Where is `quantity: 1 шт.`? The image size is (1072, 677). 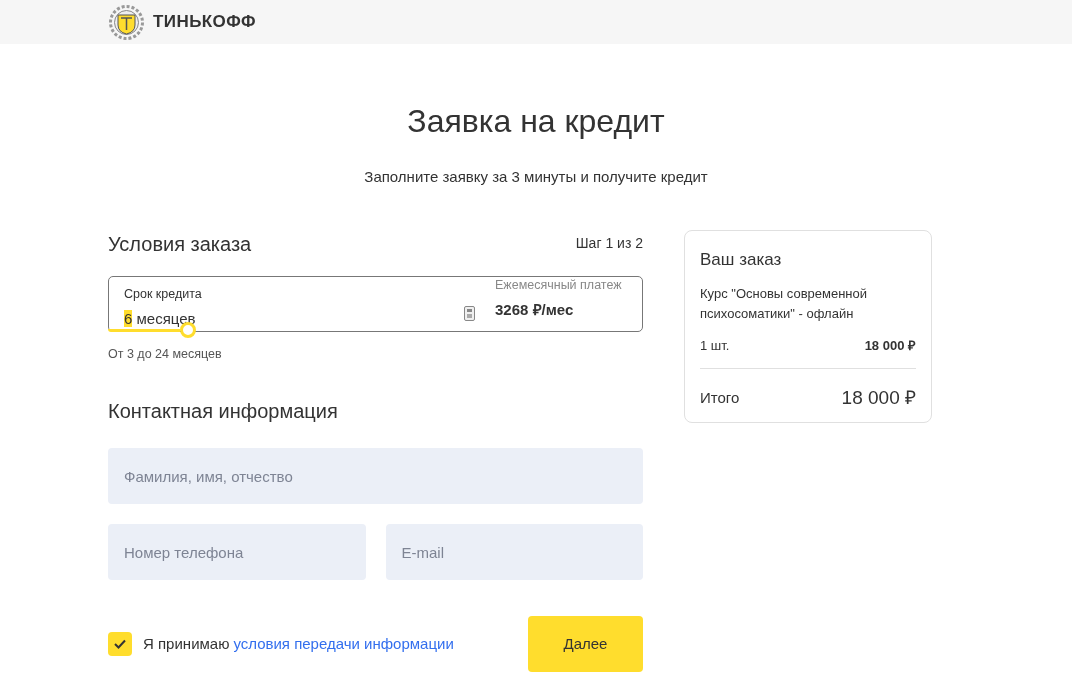
quantity: 1 шт. is located at coordinates (715, 346).